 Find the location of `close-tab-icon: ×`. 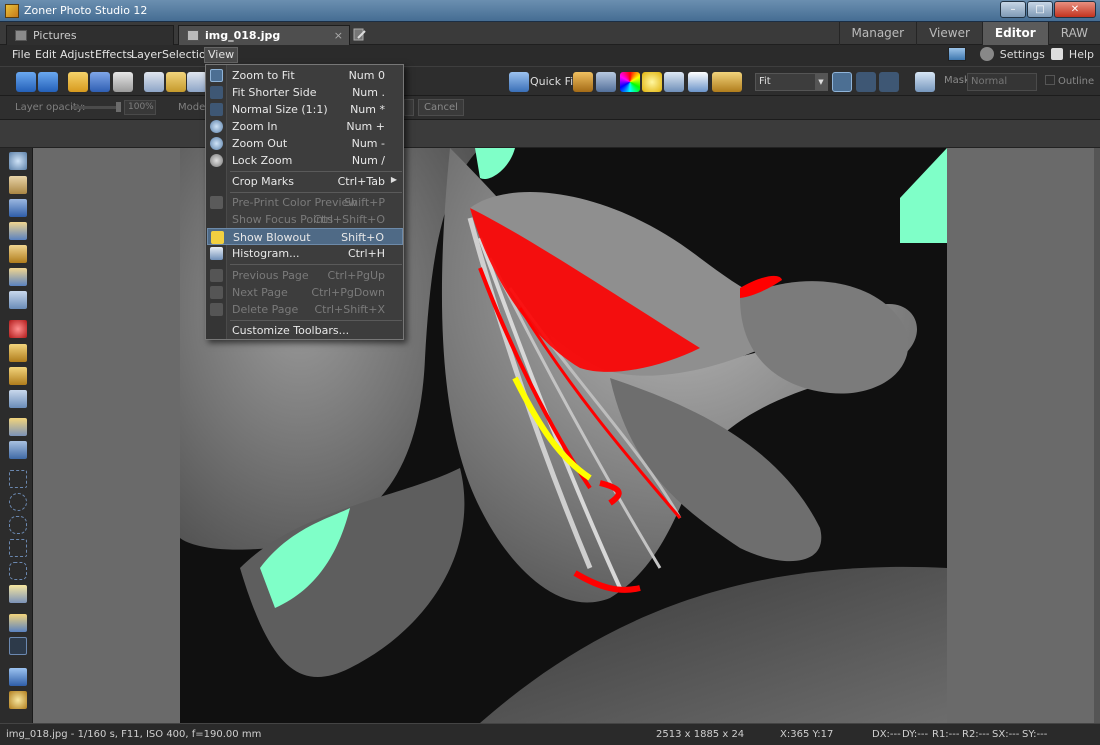

close-tab-icon: × is located at coordinates (338, 36).